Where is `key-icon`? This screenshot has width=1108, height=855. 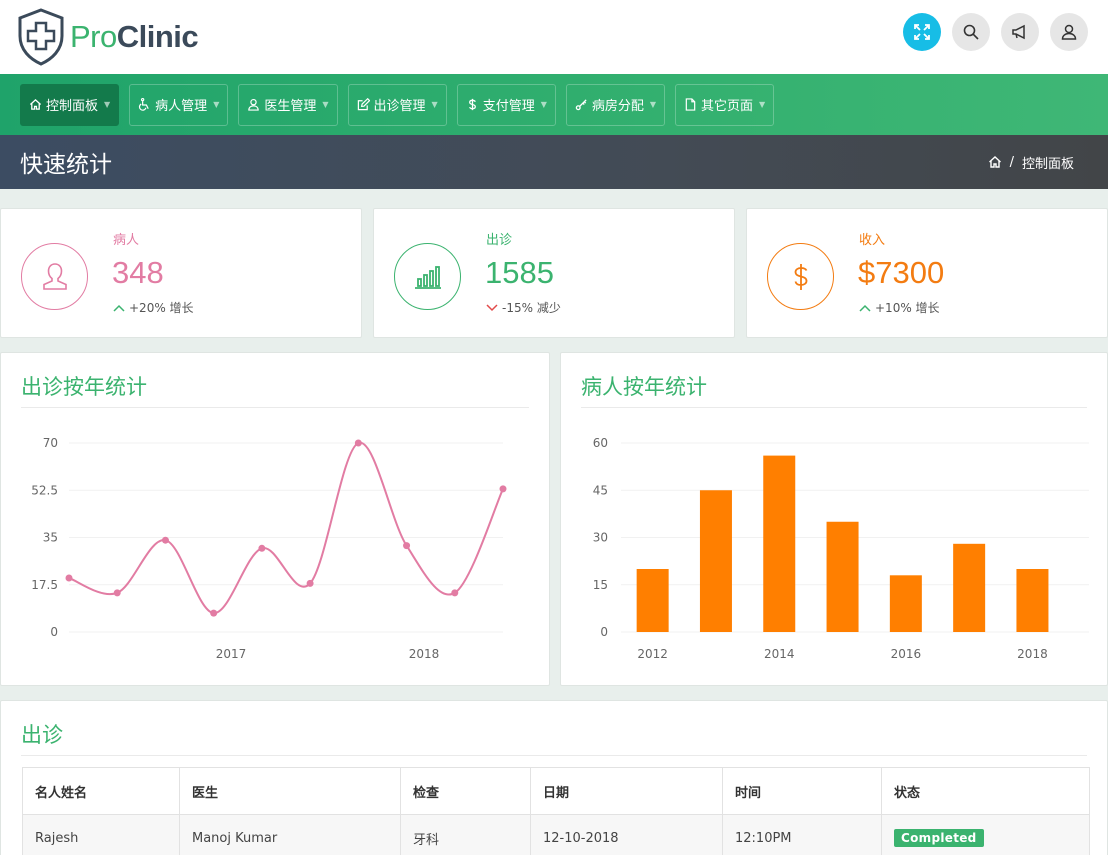 key-icon is located at coordinates (581, 105).